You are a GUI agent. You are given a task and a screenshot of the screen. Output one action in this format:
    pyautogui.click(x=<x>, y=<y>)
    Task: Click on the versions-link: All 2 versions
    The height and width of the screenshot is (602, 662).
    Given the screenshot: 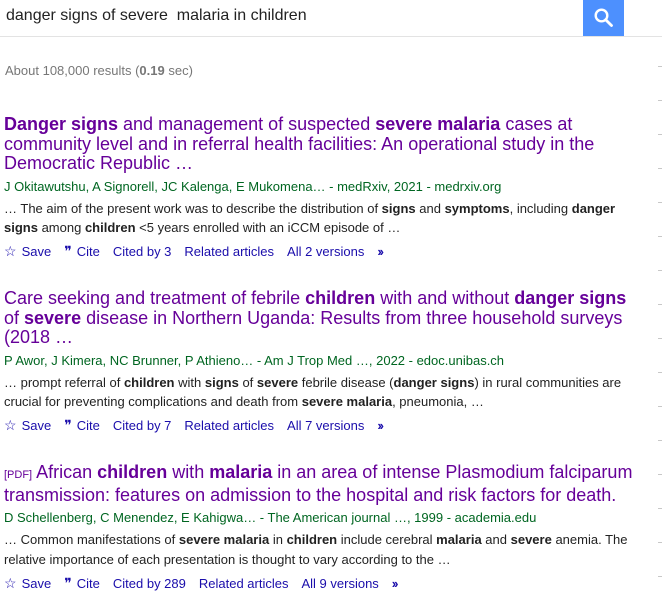 What is the action you would take?
    pyautogui.click(x=325, y=251)
    